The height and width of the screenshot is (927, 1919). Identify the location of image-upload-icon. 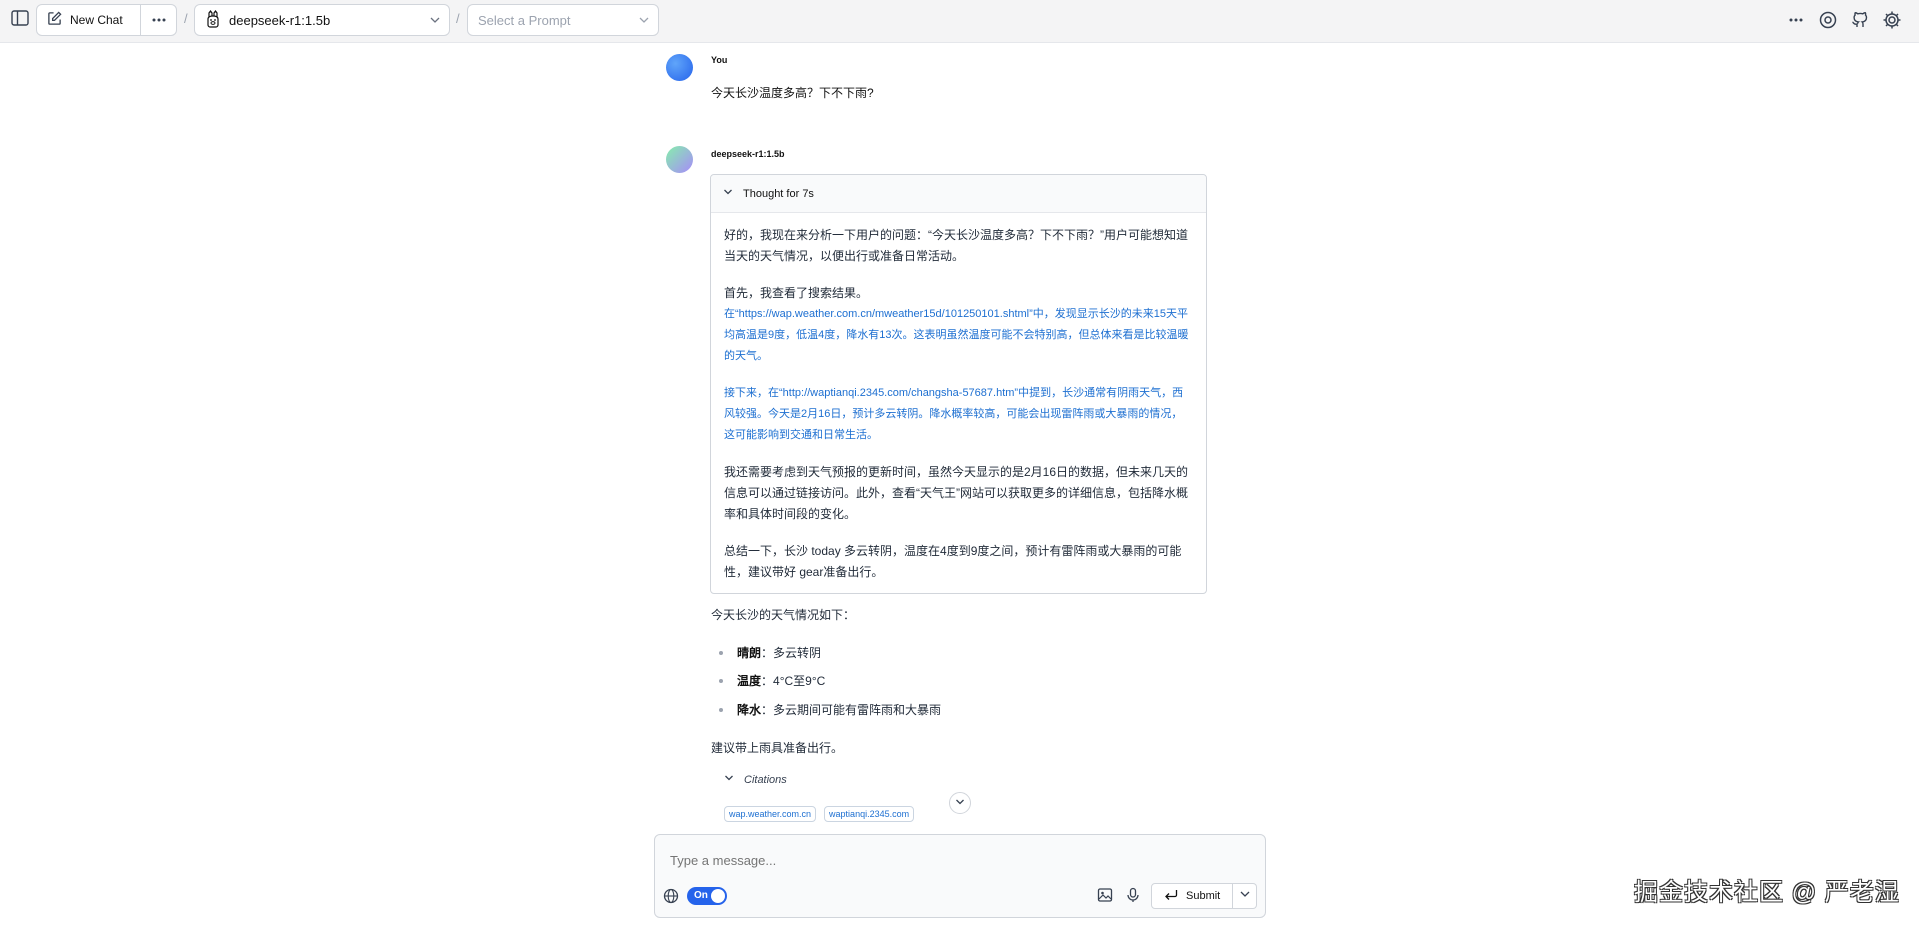
(1105, 897).